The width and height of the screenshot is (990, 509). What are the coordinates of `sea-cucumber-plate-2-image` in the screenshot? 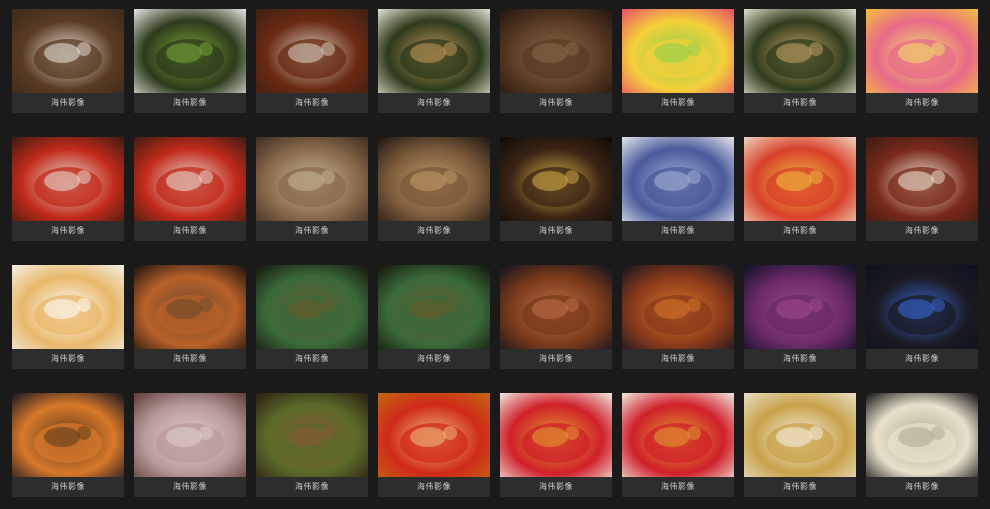 It's located at (190, 179).